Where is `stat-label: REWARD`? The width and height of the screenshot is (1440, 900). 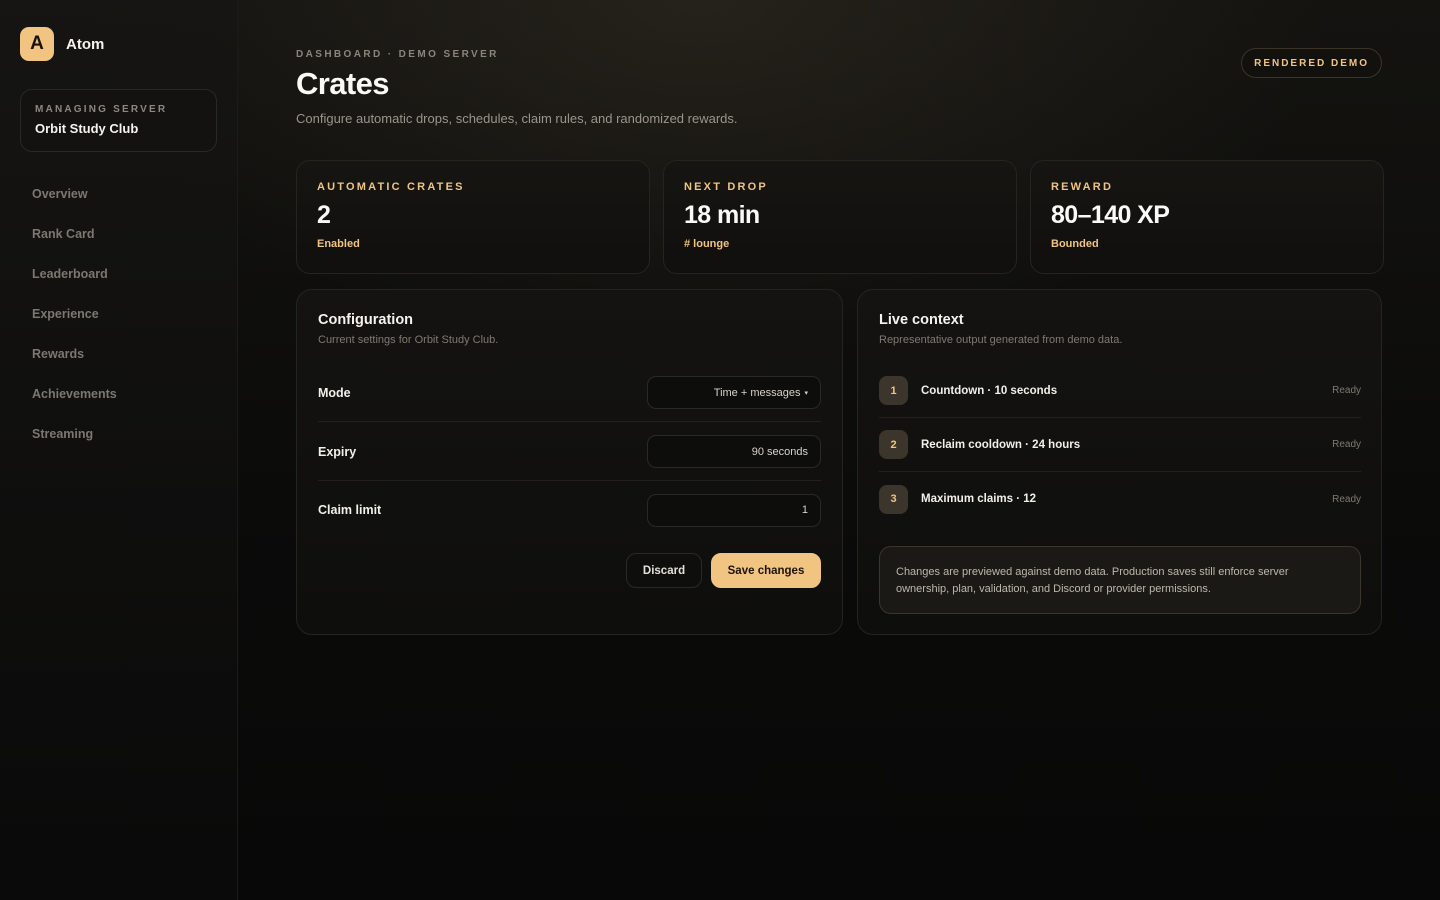
stat-label: REWARD is located at coordinates (1082, 187).